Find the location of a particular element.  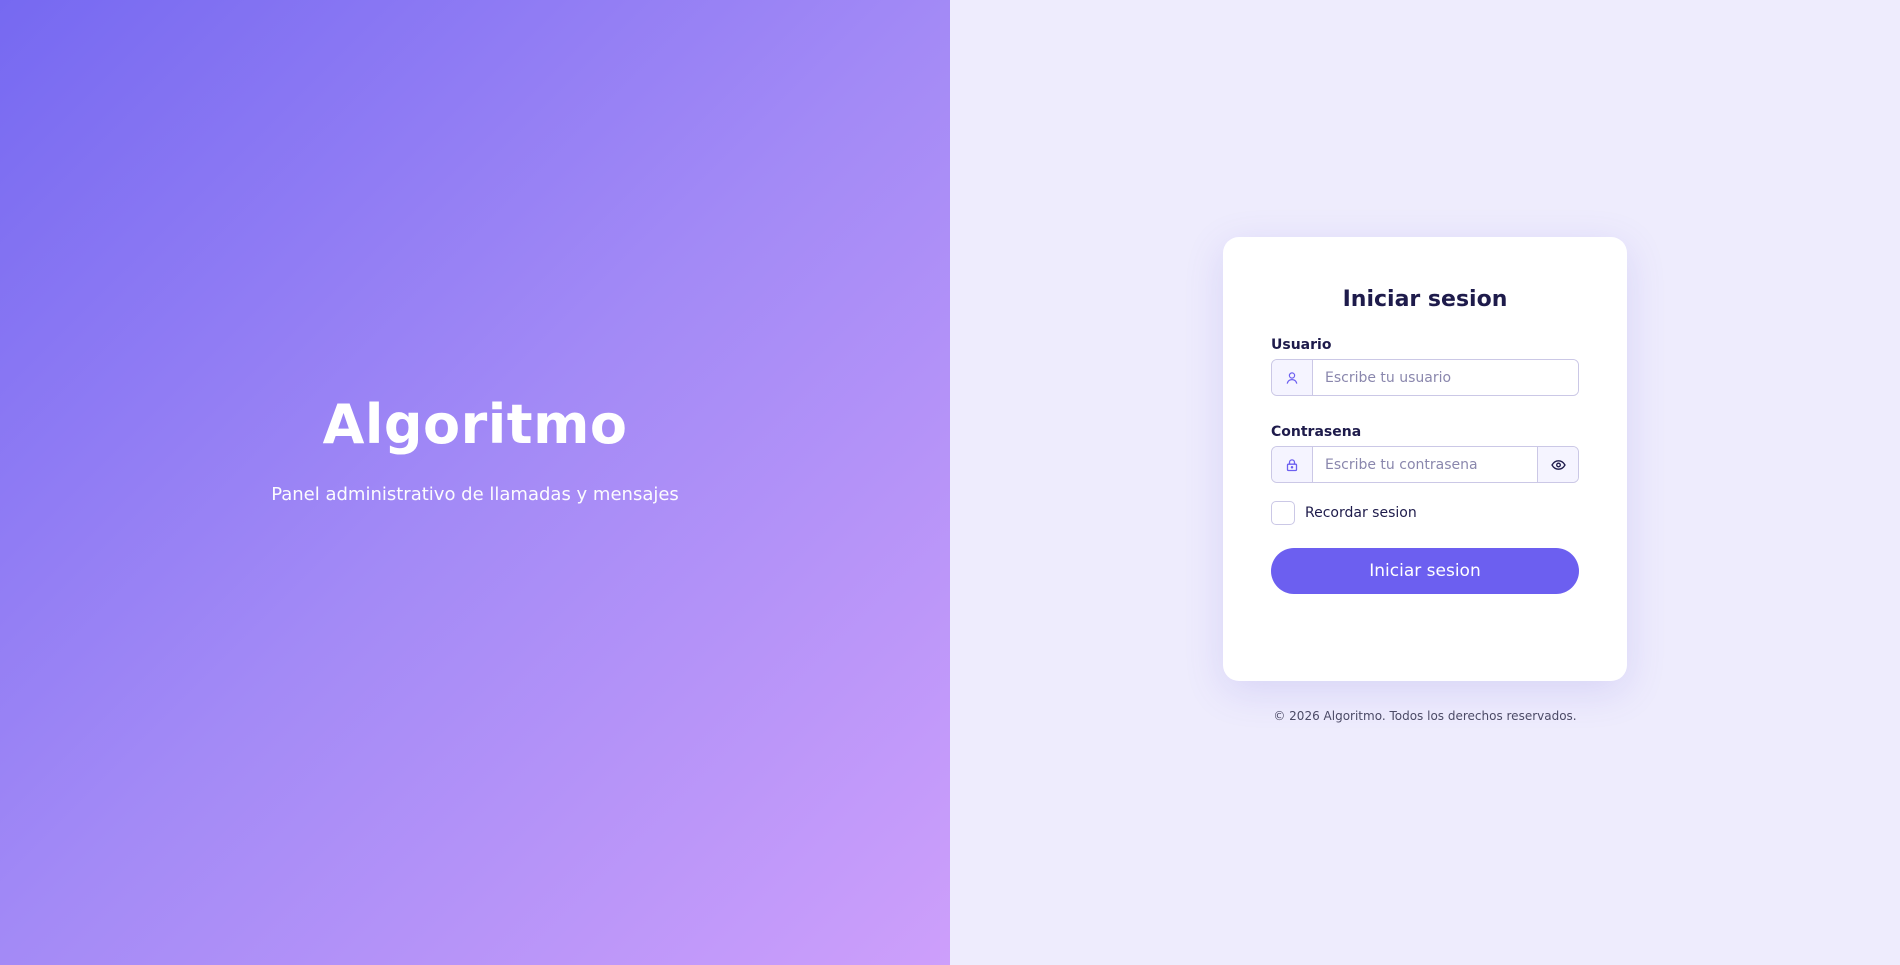

remember-checkbox is located at coordinates (1283, 513).